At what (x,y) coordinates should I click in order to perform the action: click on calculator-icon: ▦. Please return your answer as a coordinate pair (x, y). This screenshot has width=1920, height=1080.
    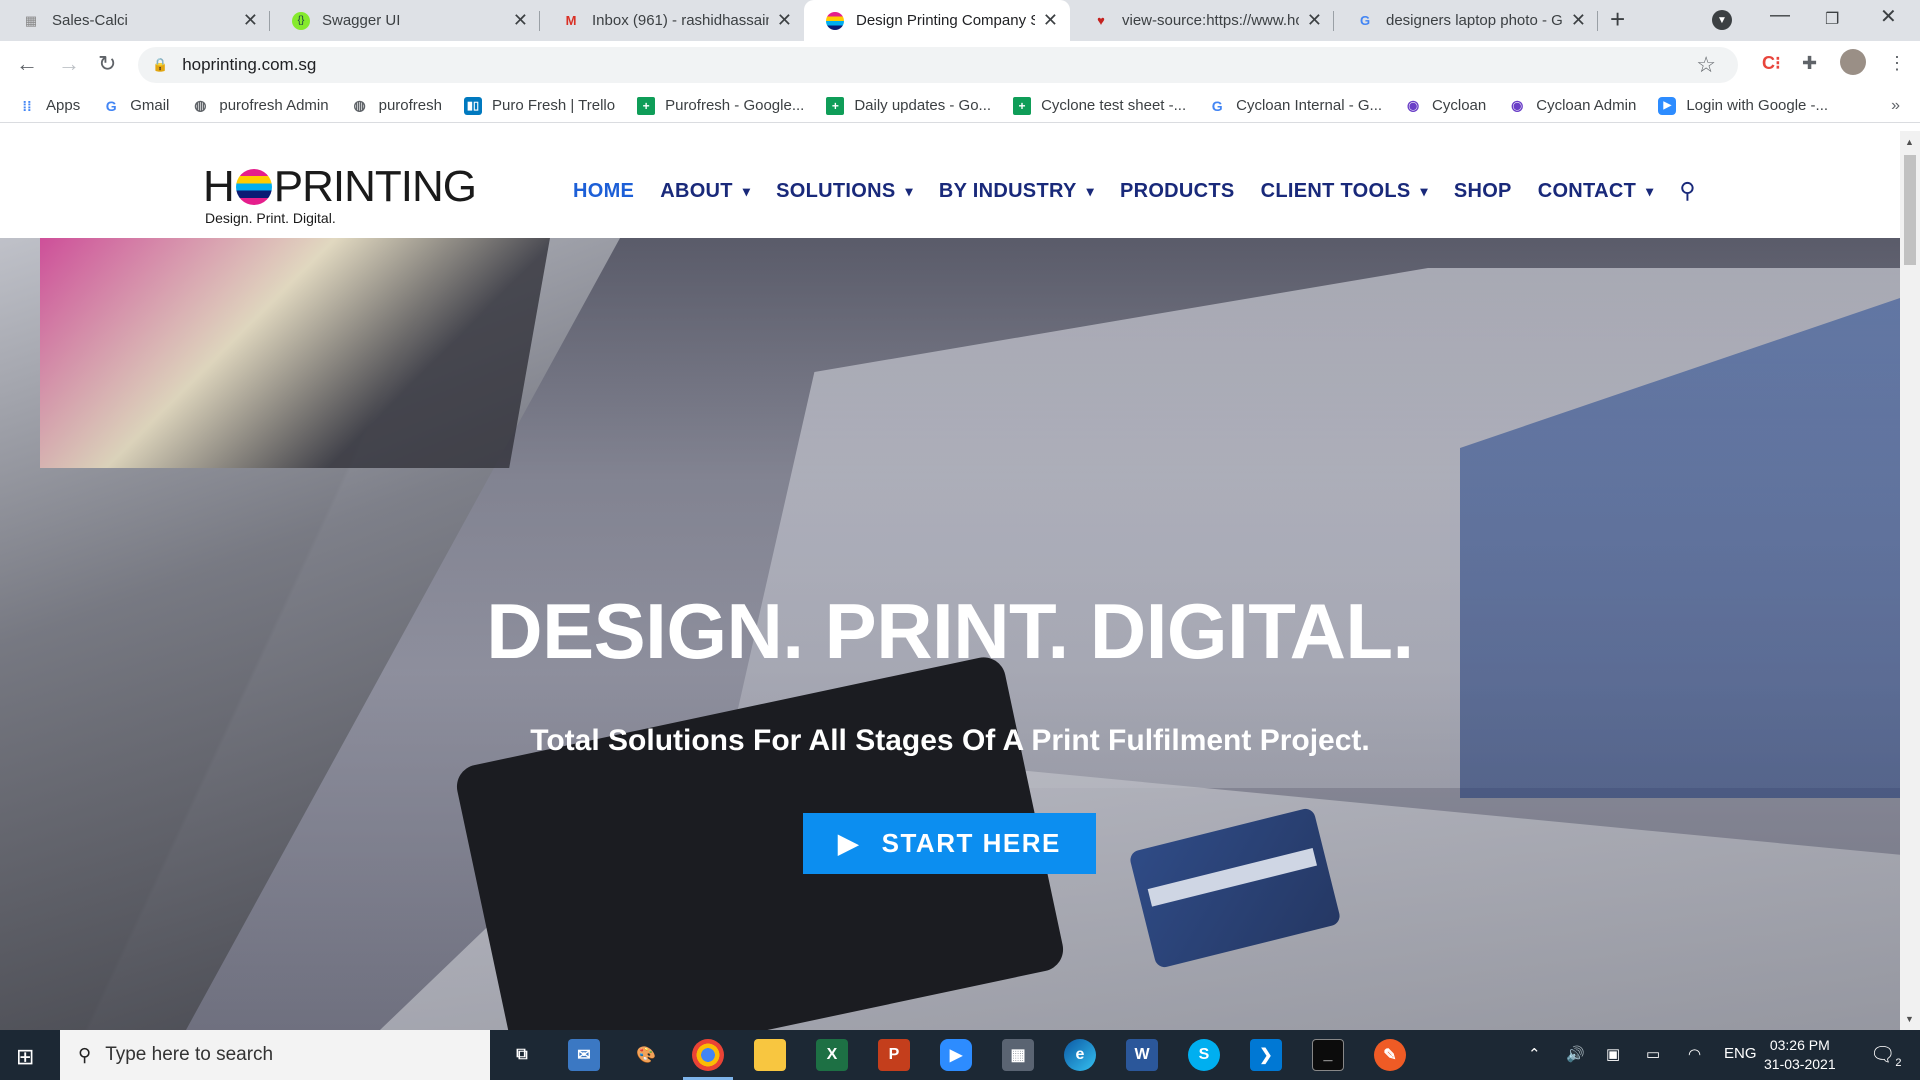
    Looking at the image, I should click on (1018, 1055).